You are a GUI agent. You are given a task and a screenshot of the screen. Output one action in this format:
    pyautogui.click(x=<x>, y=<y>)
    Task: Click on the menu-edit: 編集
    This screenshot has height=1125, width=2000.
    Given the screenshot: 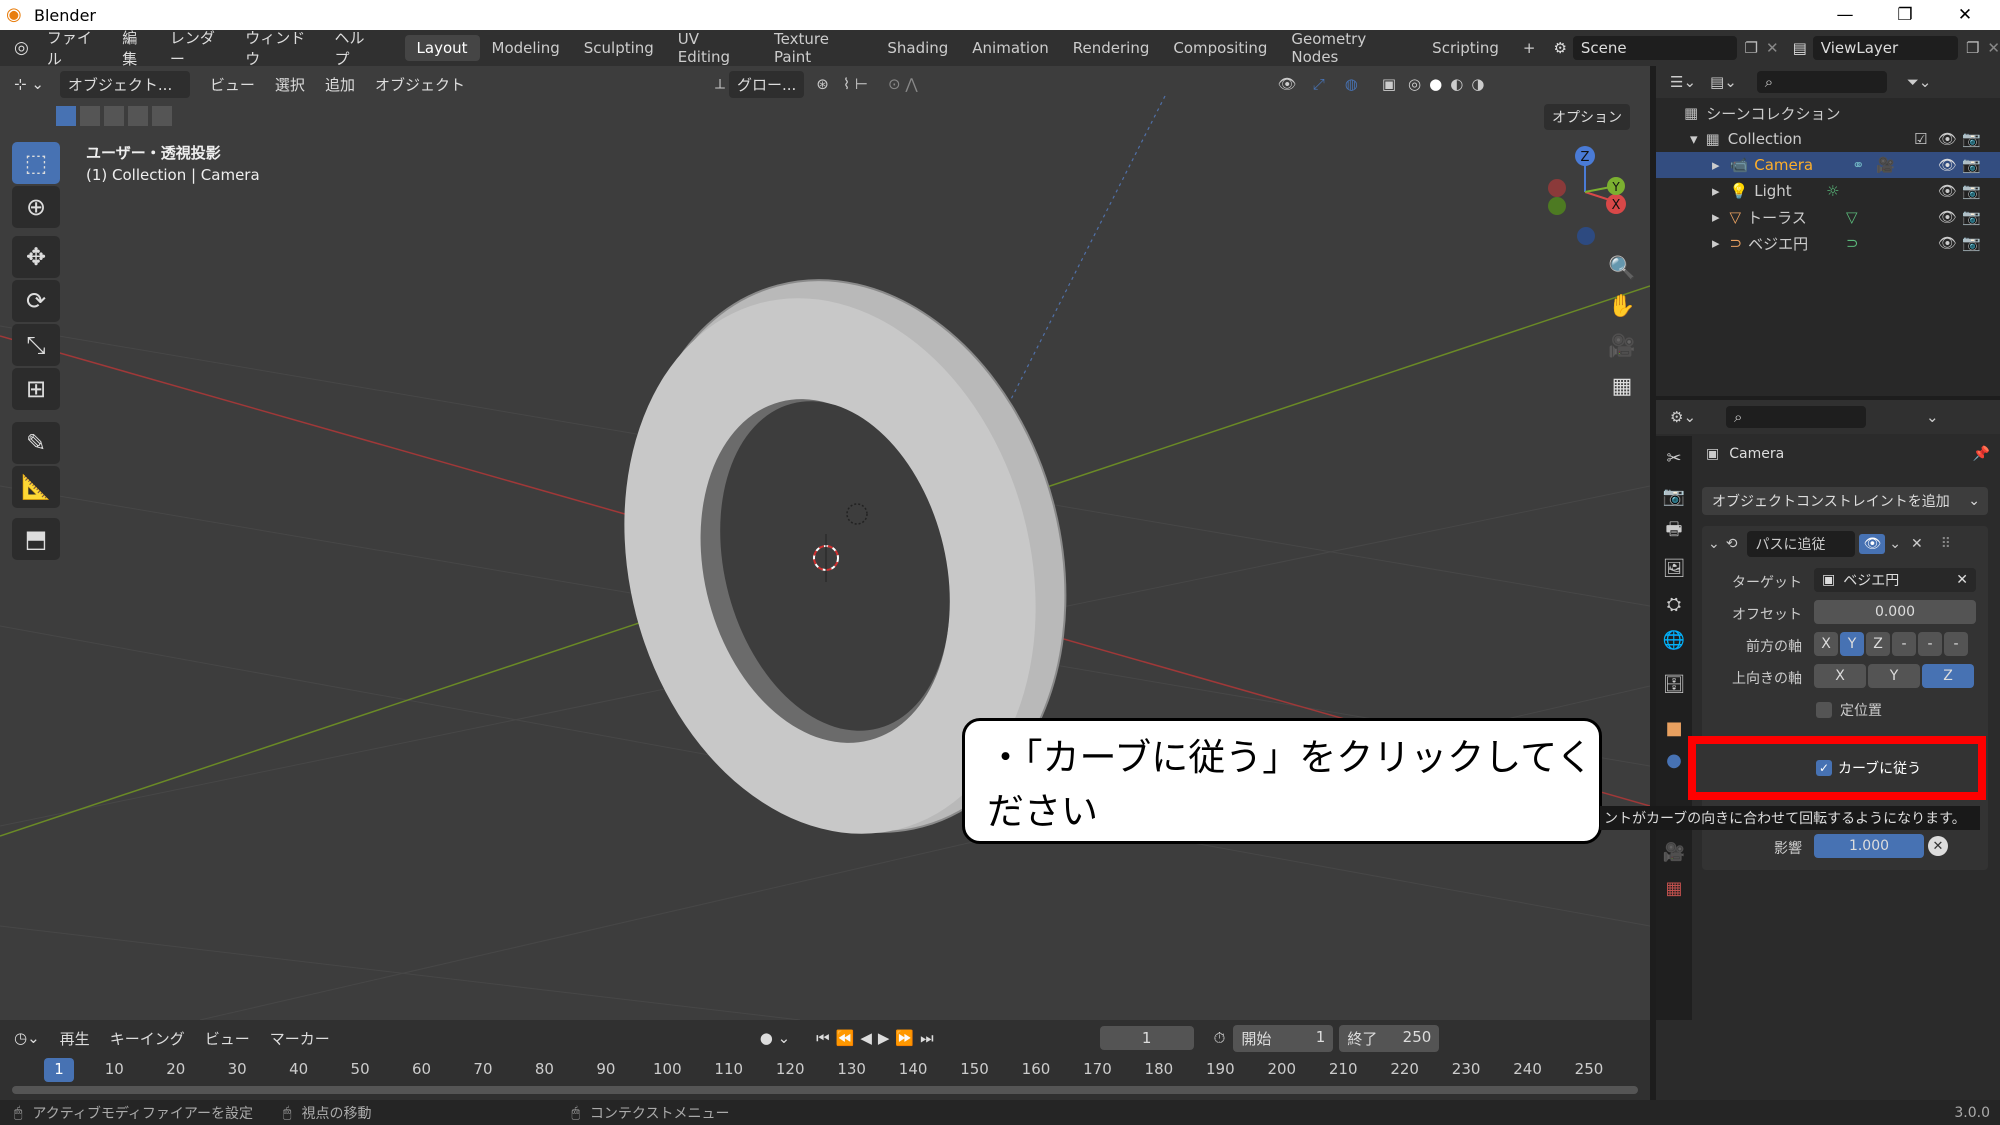 What is the action you would take?
    pyautogui.click(x=136, y=48)
    